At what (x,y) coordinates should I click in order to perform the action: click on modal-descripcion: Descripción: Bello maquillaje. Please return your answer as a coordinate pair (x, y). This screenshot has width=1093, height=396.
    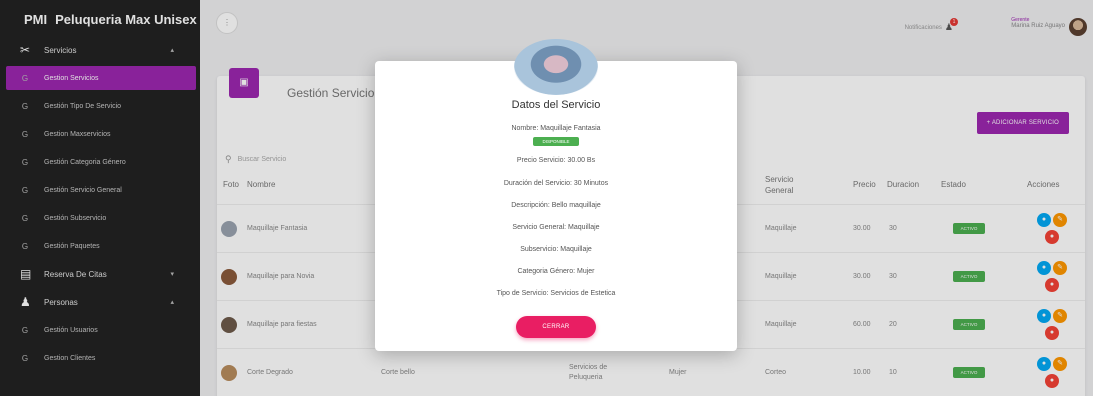
    Looking at the image, I should click on (556, 205).